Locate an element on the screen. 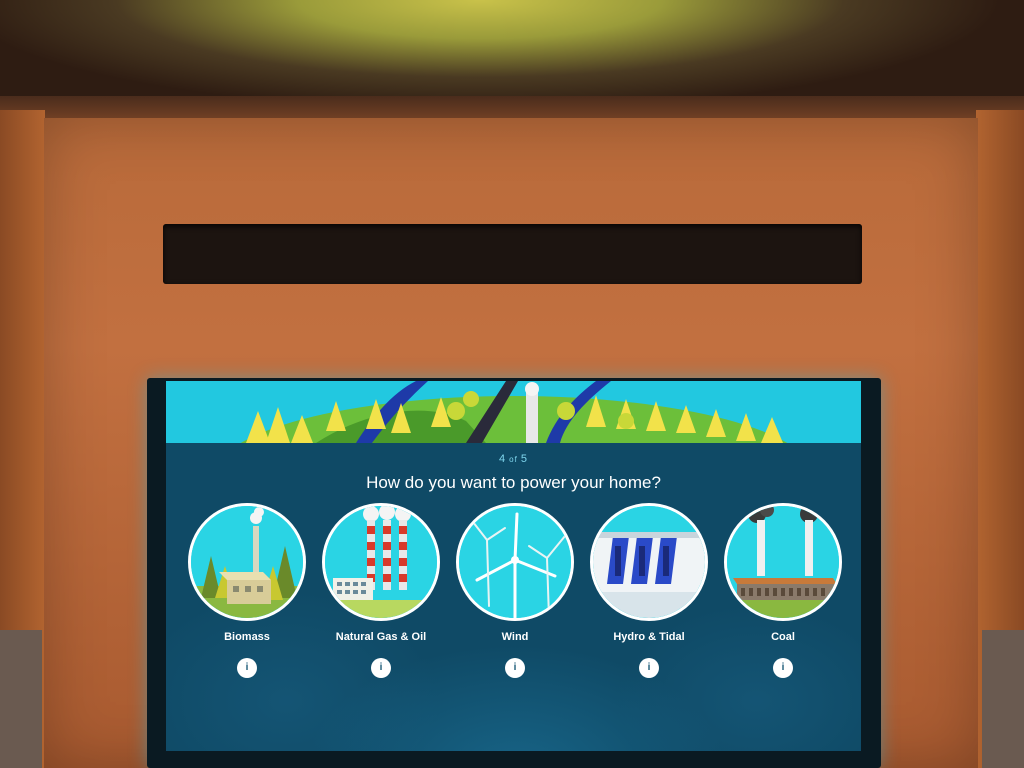  gas-oil-plant-icon is located at coordinates (381, 562).